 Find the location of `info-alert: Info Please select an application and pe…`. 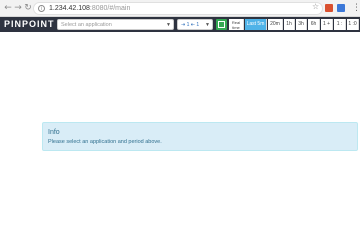

info-alert: Info Please select an application and pe… is located at coordinates (200, 136).